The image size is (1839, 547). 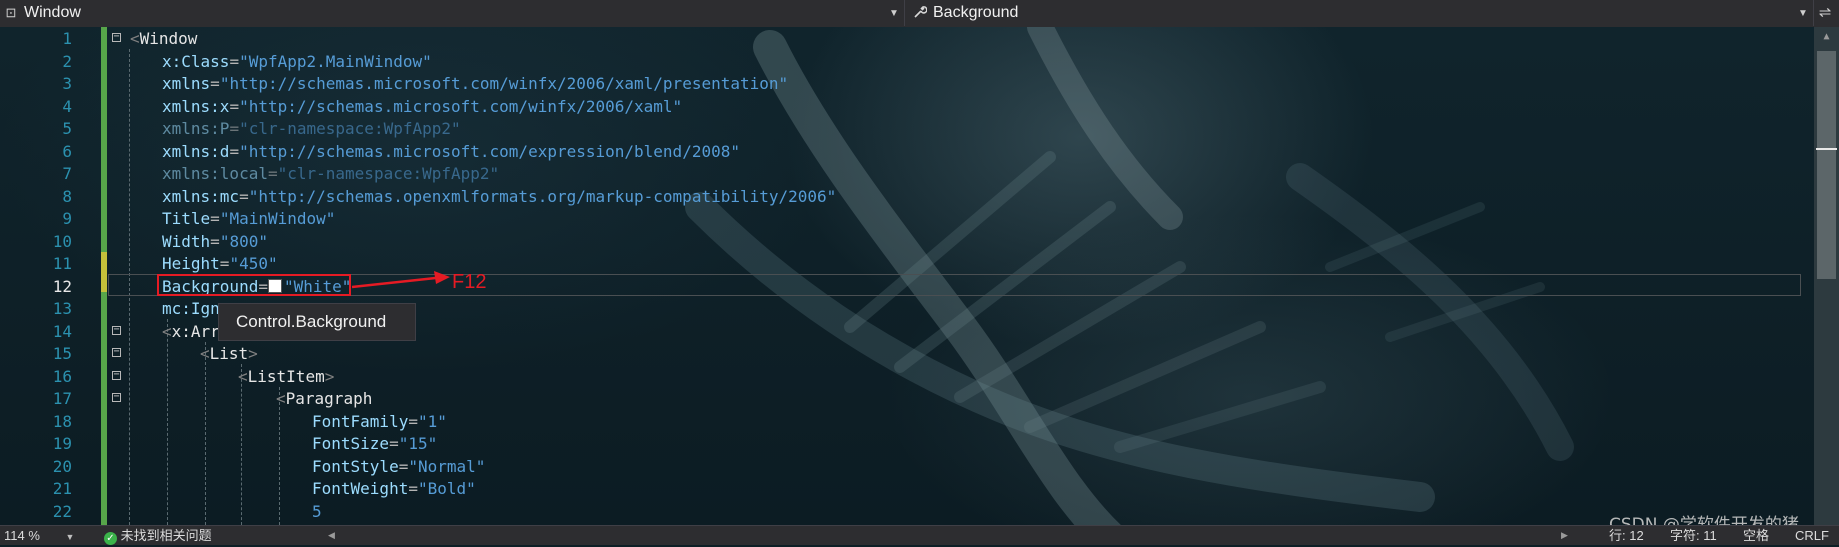 I want to click on code-token: mc:Ign, so click(x=191, y=308).